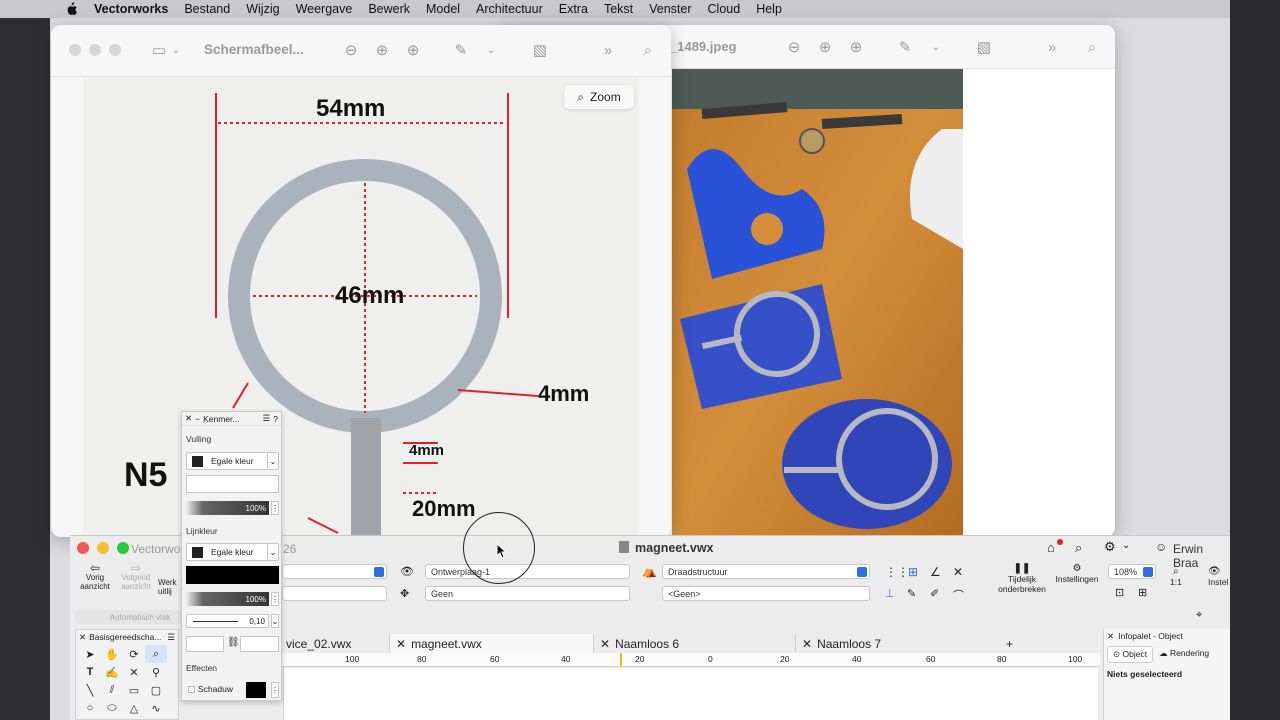  I want to click on tab-naamloos-7: ✕ Naamloos 7, so click(898, 644).